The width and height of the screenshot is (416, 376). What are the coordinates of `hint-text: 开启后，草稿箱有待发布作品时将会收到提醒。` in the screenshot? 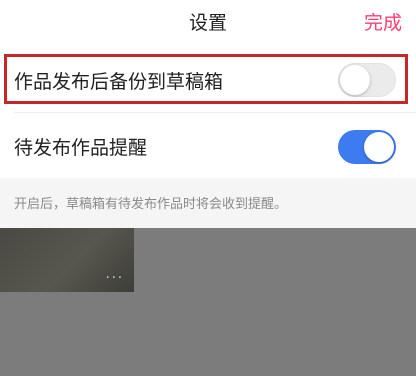 It's located at (151, 204).